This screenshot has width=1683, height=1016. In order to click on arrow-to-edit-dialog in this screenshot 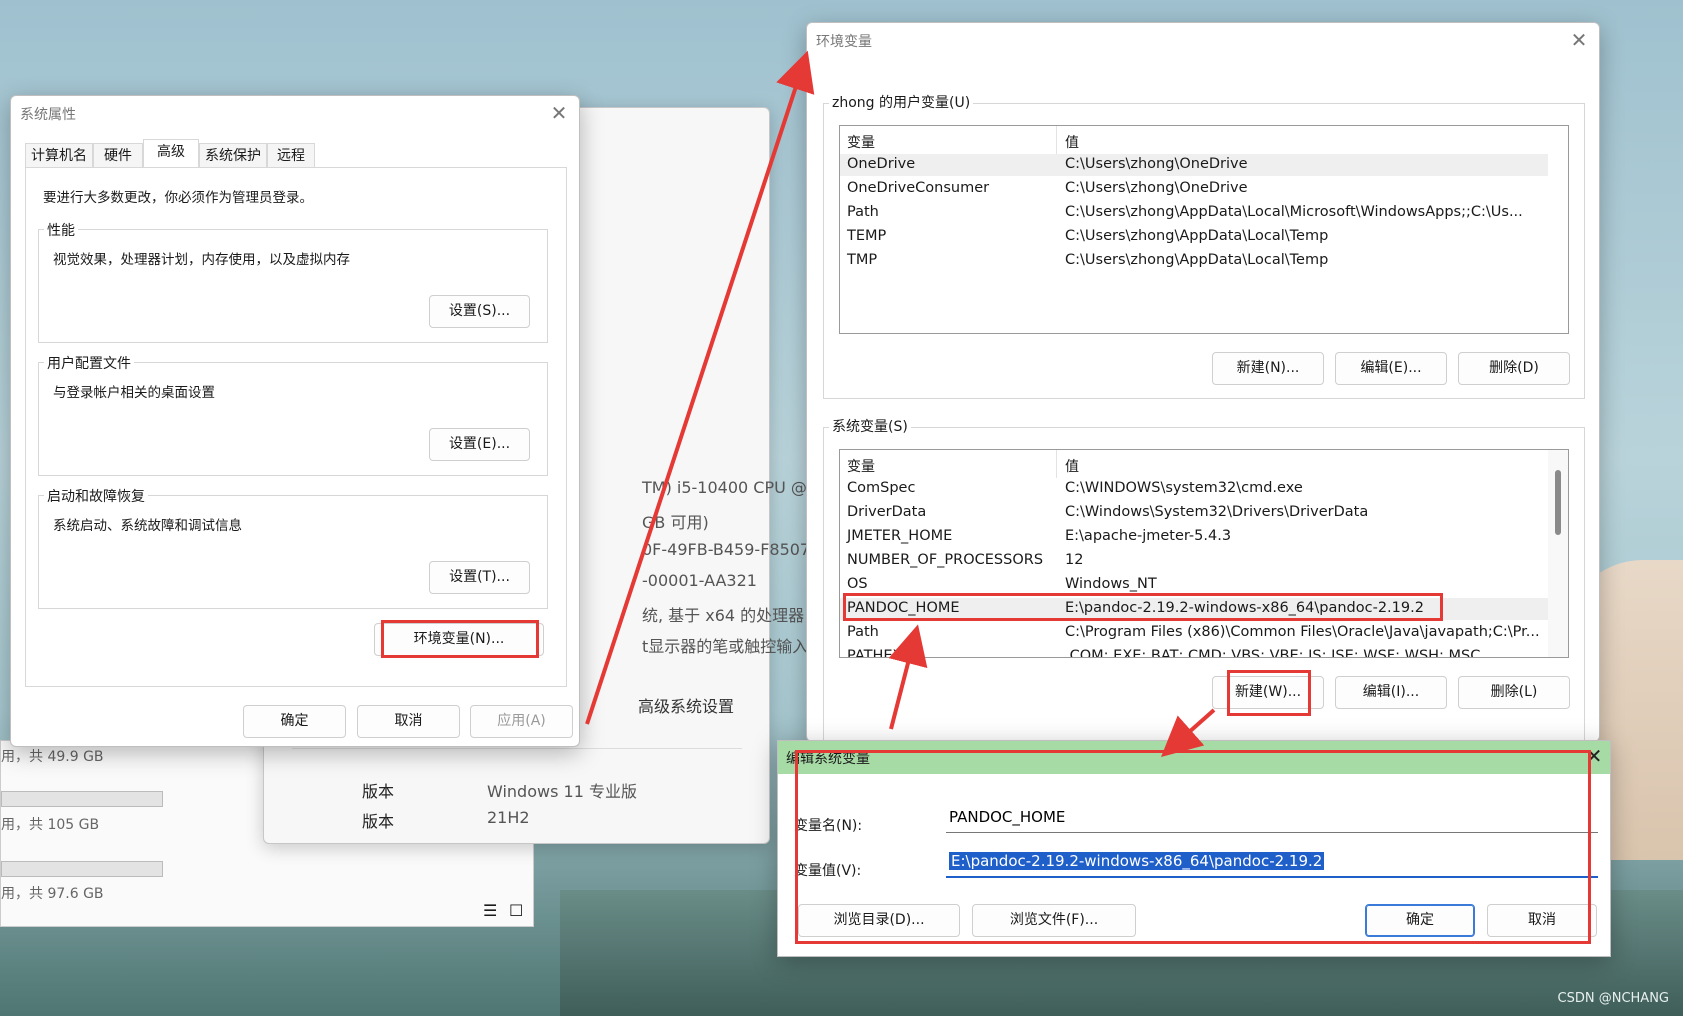, I will do `click(1188, 732)`.